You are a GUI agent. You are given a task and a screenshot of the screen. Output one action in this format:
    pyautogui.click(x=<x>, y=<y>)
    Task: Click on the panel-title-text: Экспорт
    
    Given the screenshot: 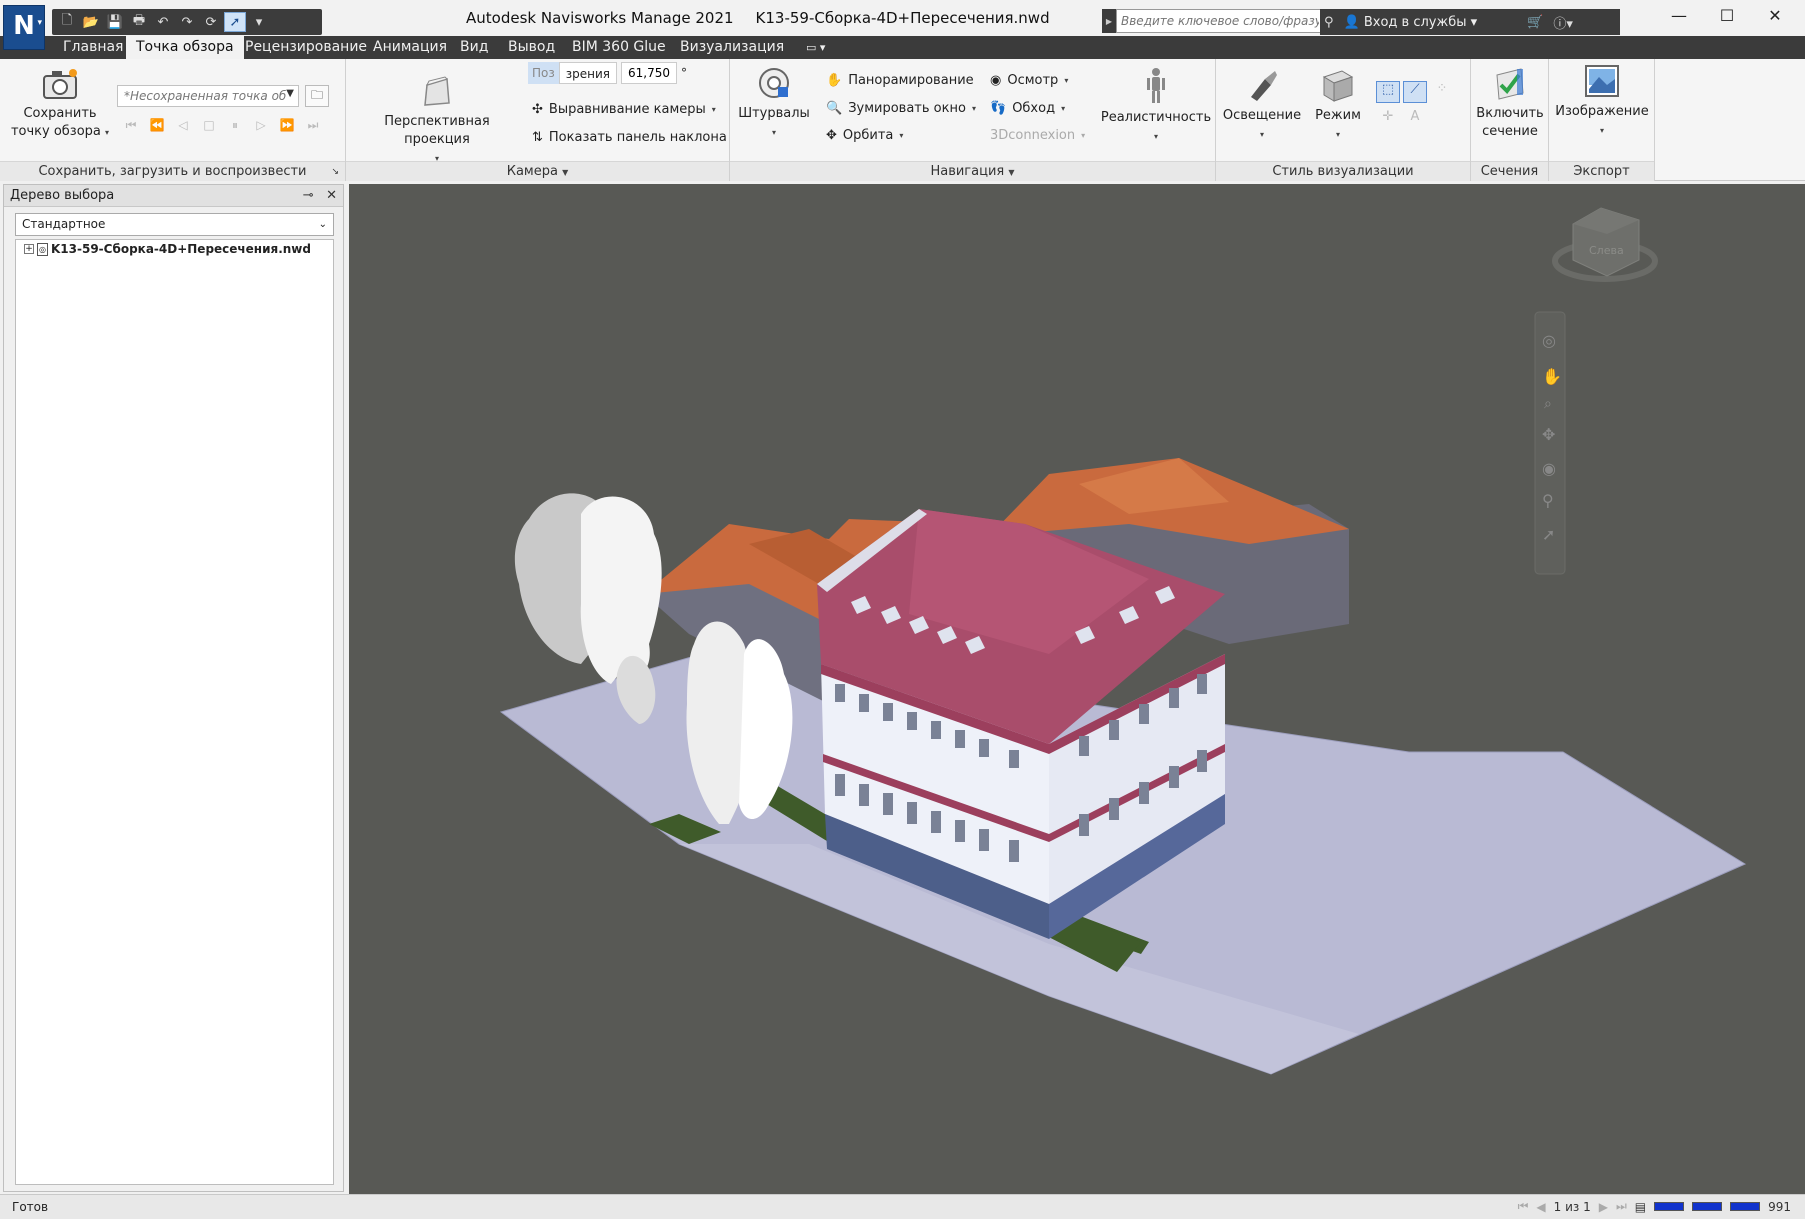 What is the action you would take?
    pyautogui.click(x=1601, y=171)
    